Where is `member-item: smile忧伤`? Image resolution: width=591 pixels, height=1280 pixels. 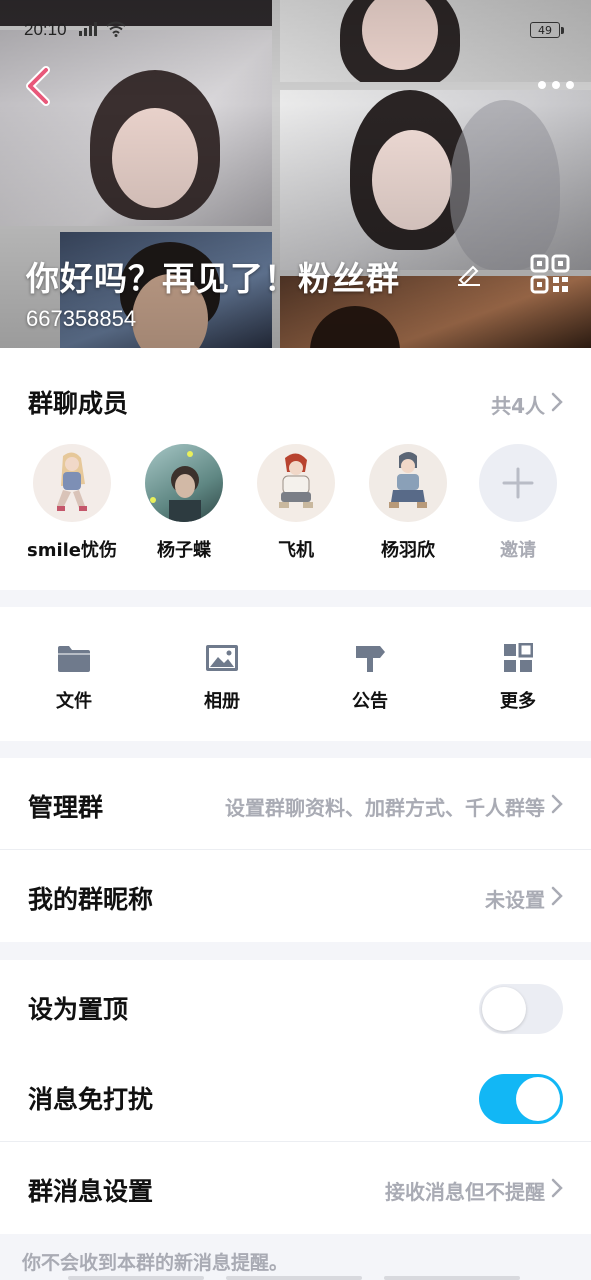 member-item: smile忧伤 is located at coordinates (72, 503).